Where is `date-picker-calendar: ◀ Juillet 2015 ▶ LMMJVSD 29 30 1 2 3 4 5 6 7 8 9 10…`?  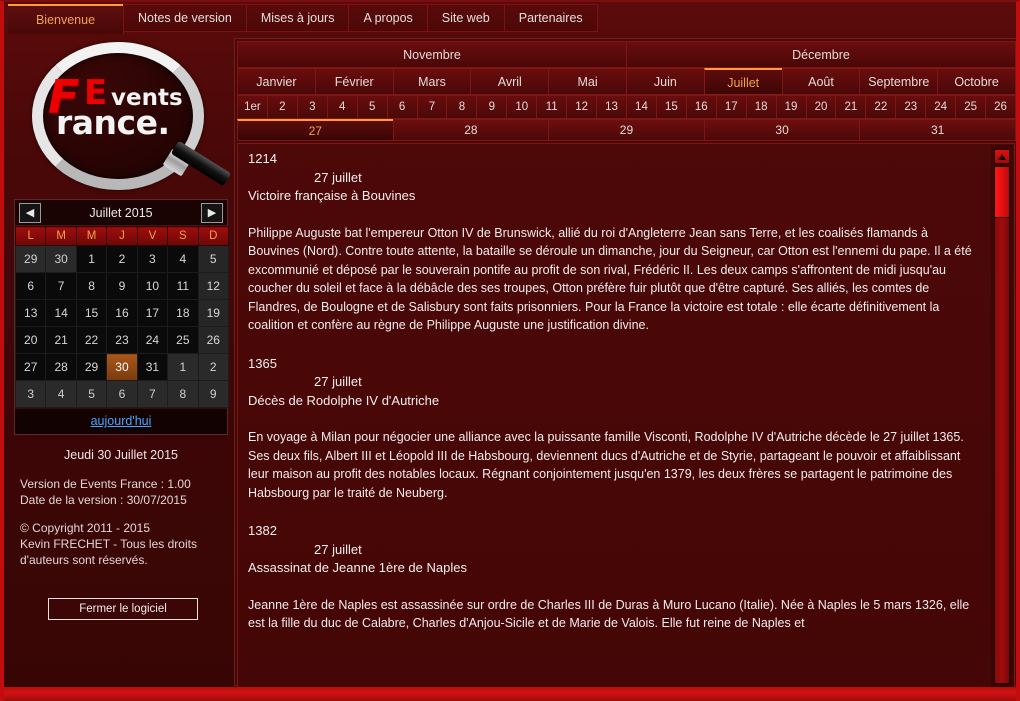
date-picker-calendar: ◀ Juillet 2015 ▶ LMMJVSD 29 30 1 2 3 4 5 6 7 8 9 10… is located at coordinates (122, 317).